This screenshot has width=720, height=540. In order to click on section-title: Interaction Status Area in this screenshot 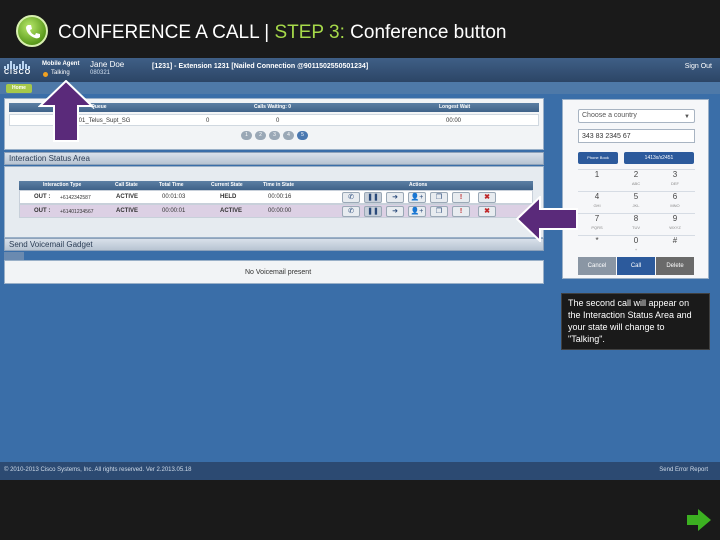, I will do `click(49, 158)`.